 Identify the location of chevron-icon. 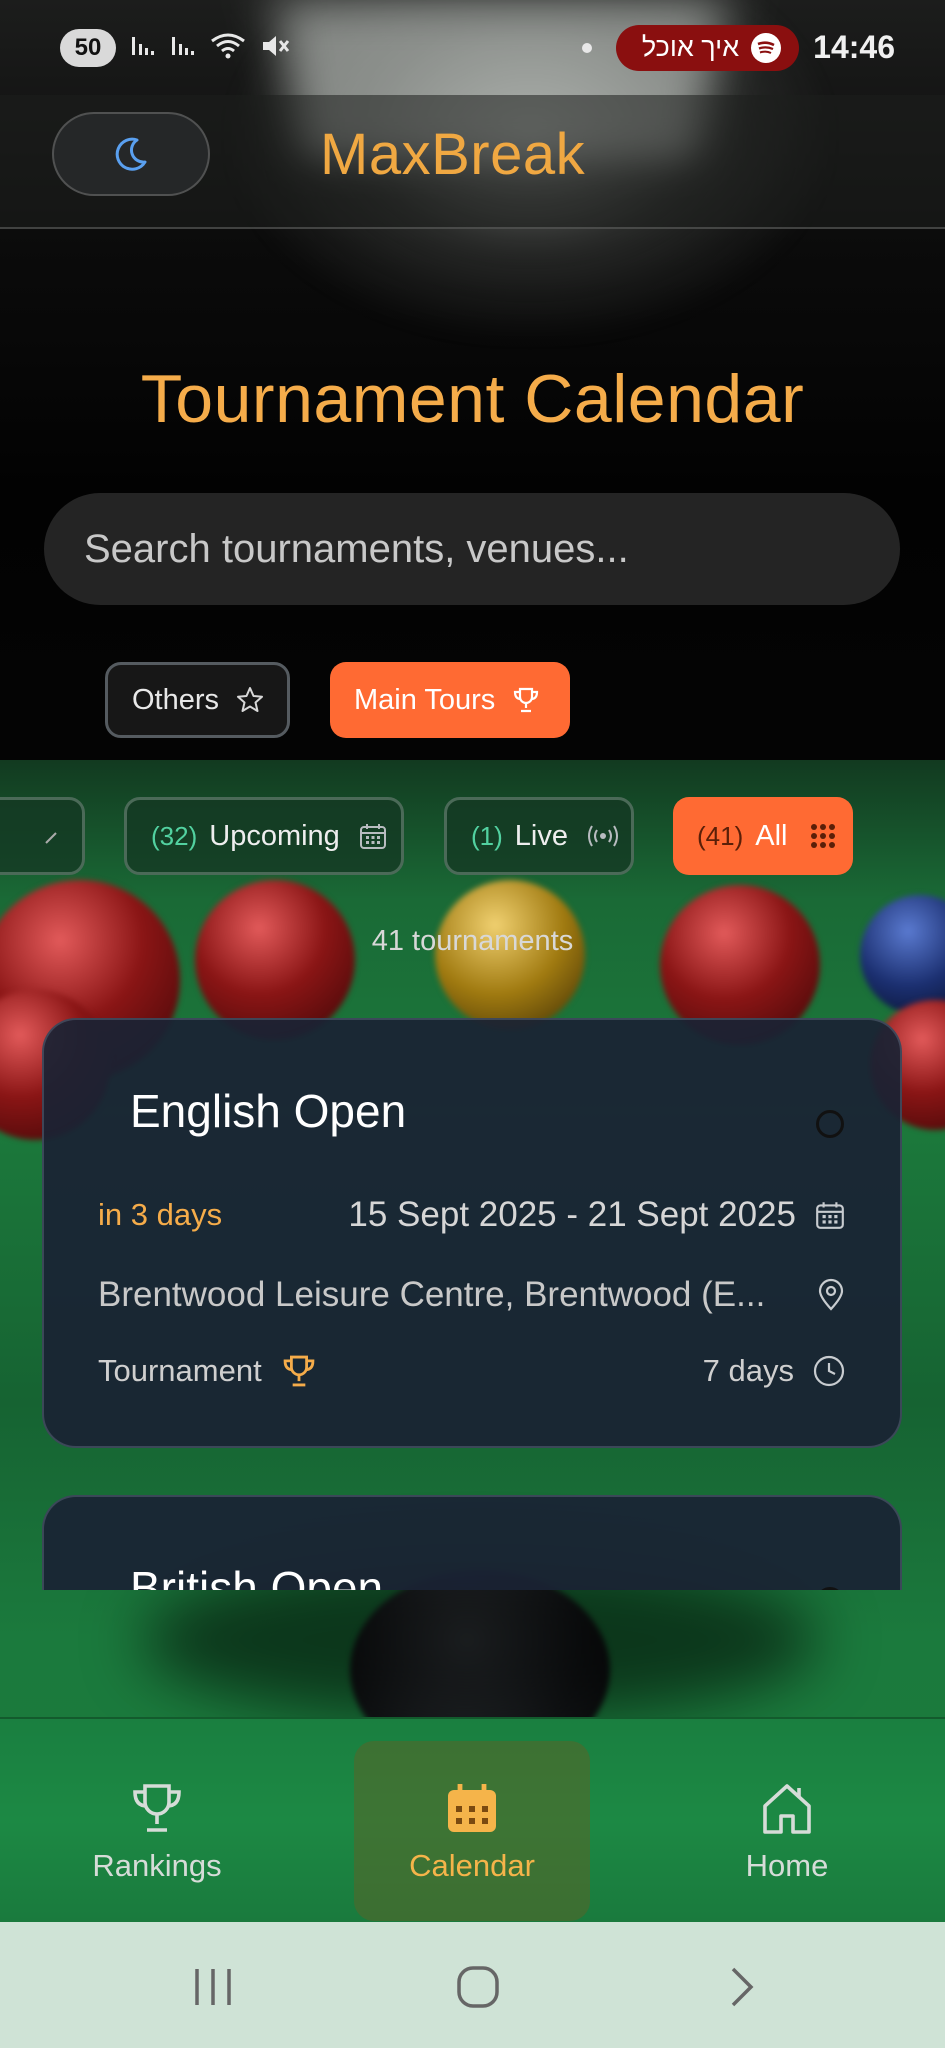
(51, 836).